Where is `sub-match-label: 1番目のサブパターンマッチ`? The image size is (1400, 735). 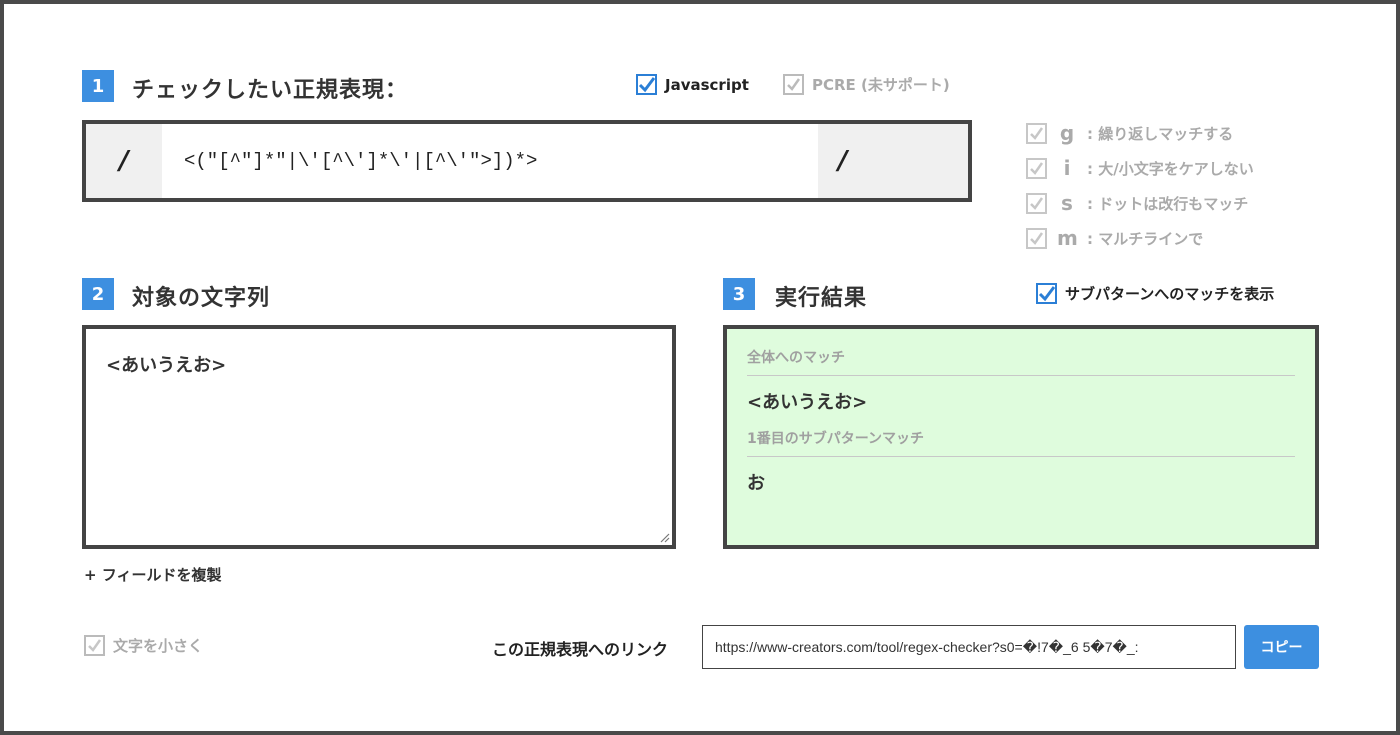
sub-match-label: 1番目のサブパターンマッチ is located at coordinates (1021, 442).